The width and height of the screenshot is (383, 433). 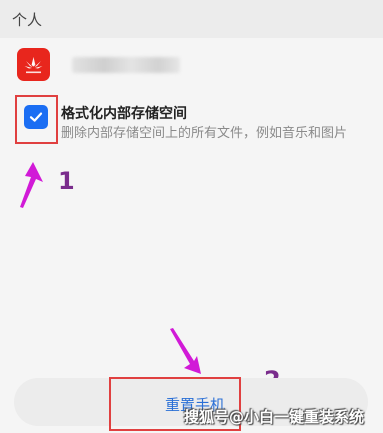 What do you see at coordinates (191, 66) in the screenshot?
I see `account-row` at bounding box center [191, 66].